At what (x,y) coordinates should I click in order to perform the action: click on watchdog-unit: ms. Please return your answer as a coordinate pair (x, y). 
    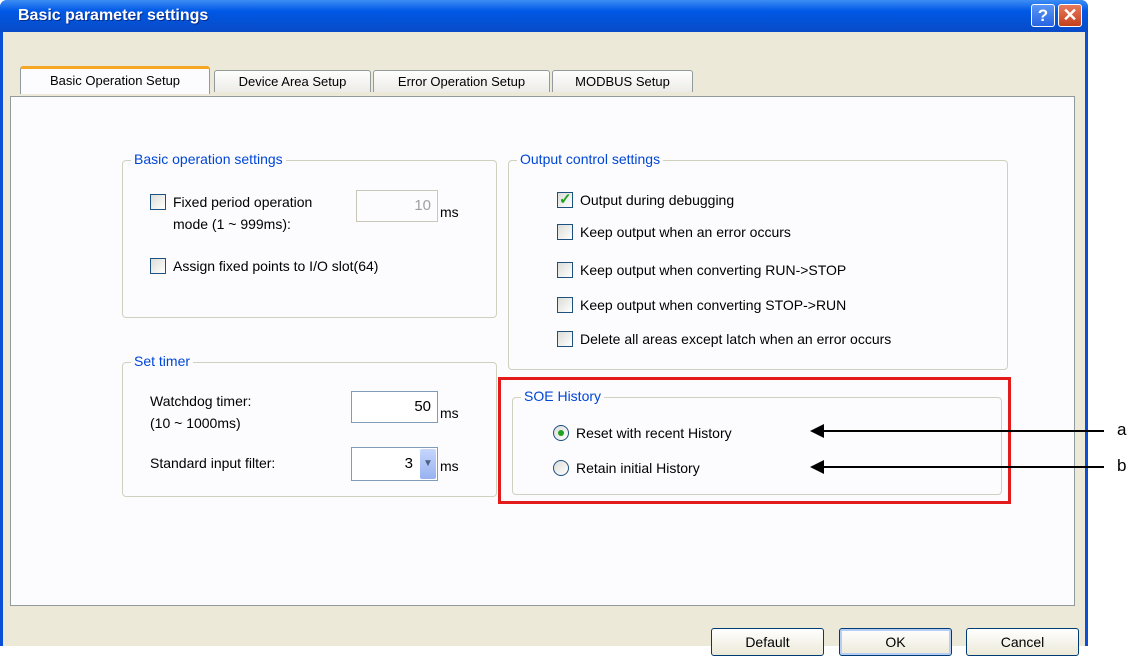
    Looking at the image, I should click on (449, 413).